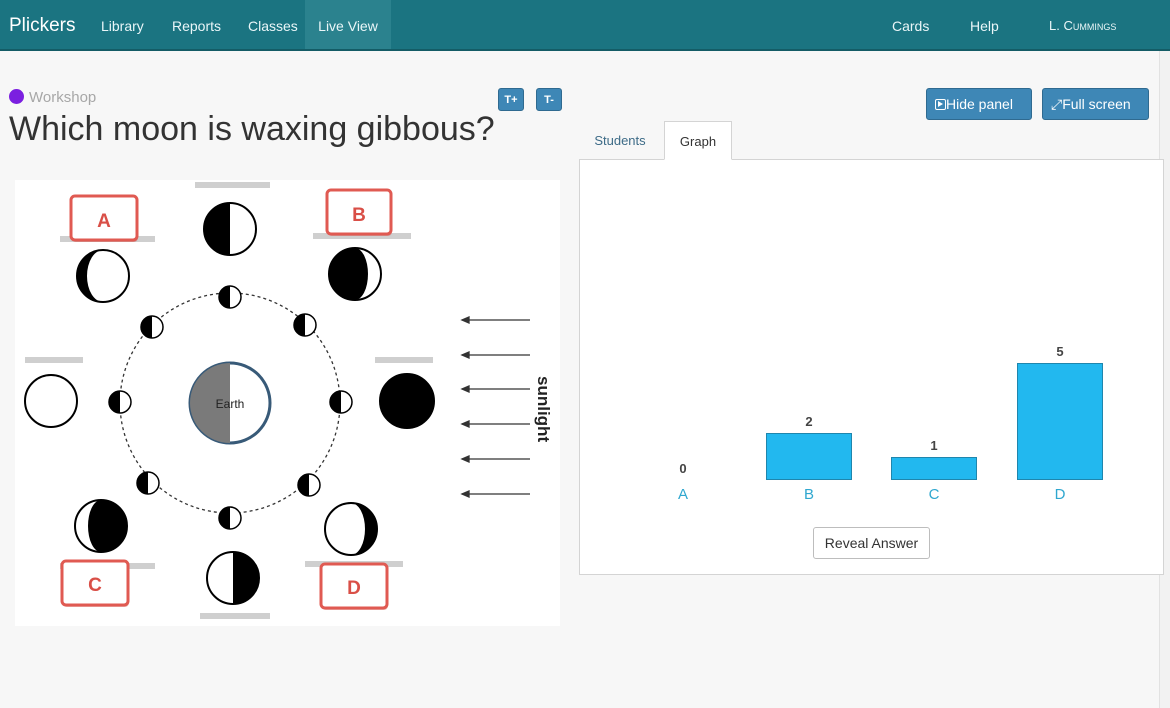 This screenshot has height=708, width=1170. Describe the element at coordinates (252, 129) in the screenshot. I see `question-text: Which moon is waxing gibbous?` at that location.